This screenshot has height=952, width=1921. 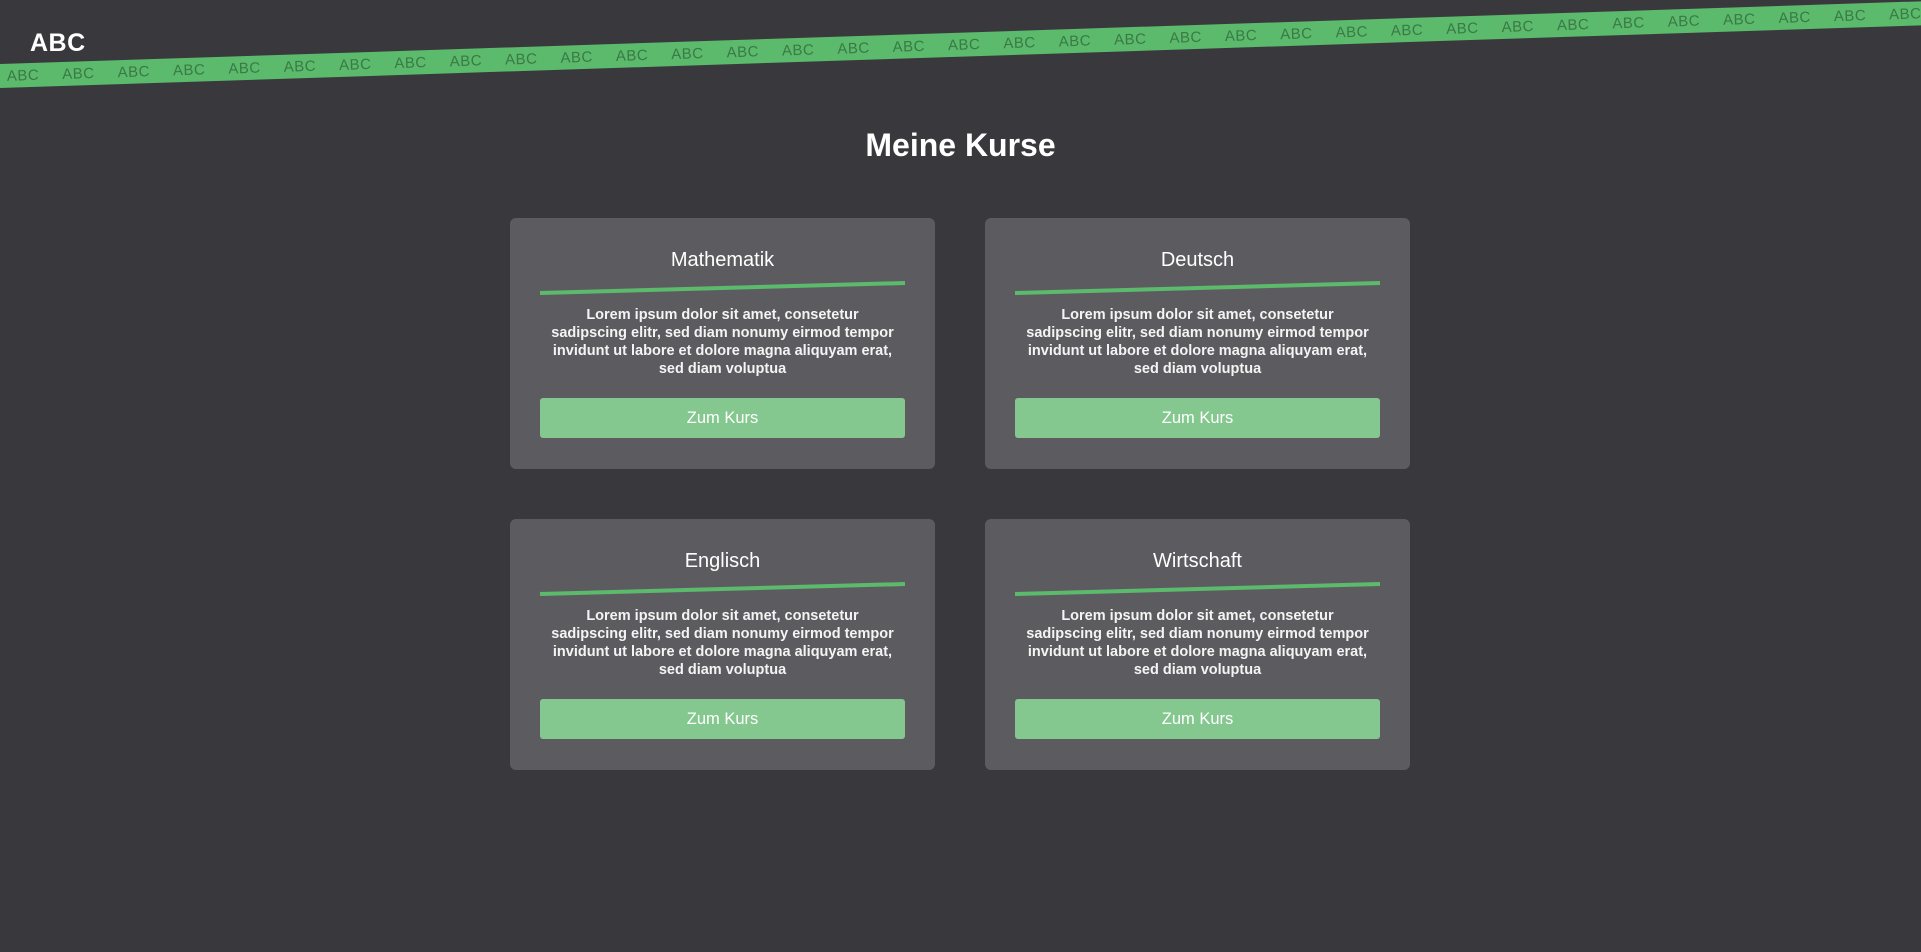 I want to click on logo: ABC, so click(x=58, y=43).